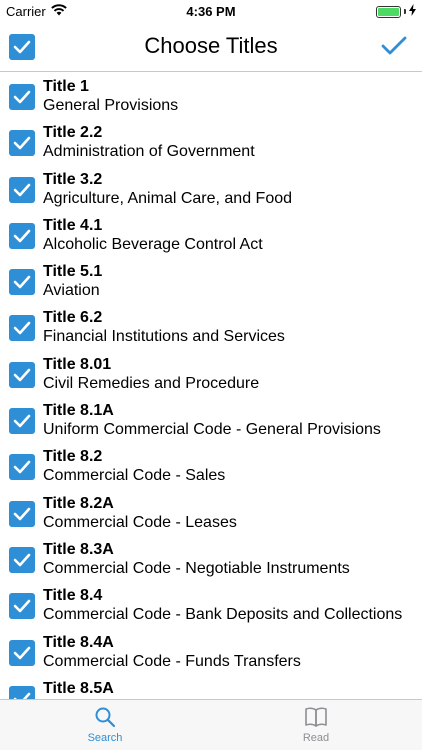 The image size is (422, 750). Describe the element at coordinates (172, 661) in the screenshot. I see `title-name: Commercial Code - Funds Transfers` at that location.